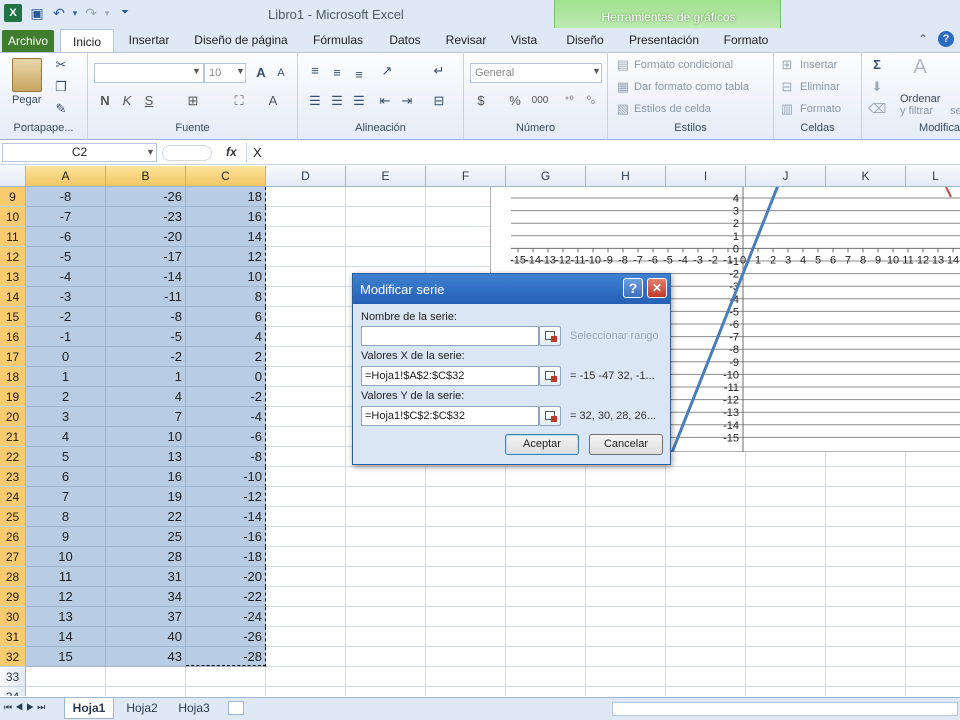 This screenshot has width=960, height=720. I want to click on row-header: 20, so click(13, 417).